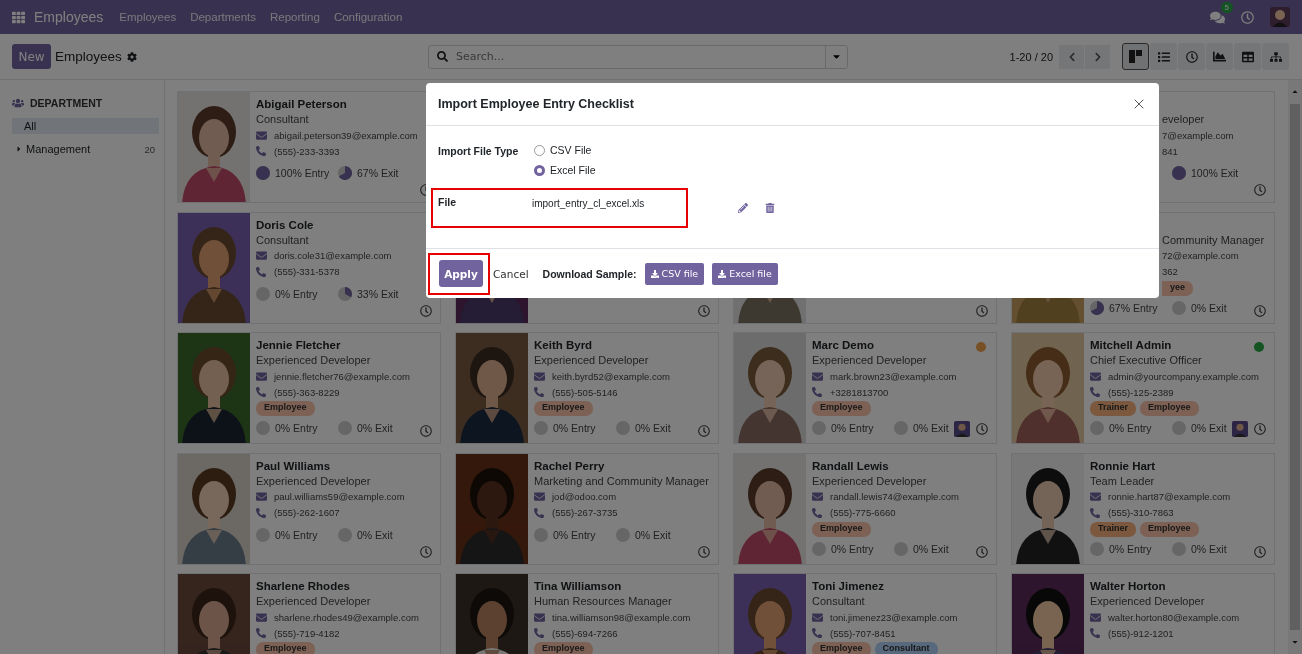 The image size is (1302, 654). What do you see at coordinates (894, 496) in the screenshot?
I see `email-text: randall.lewis74@example.com` at bounding box center [894, 496].